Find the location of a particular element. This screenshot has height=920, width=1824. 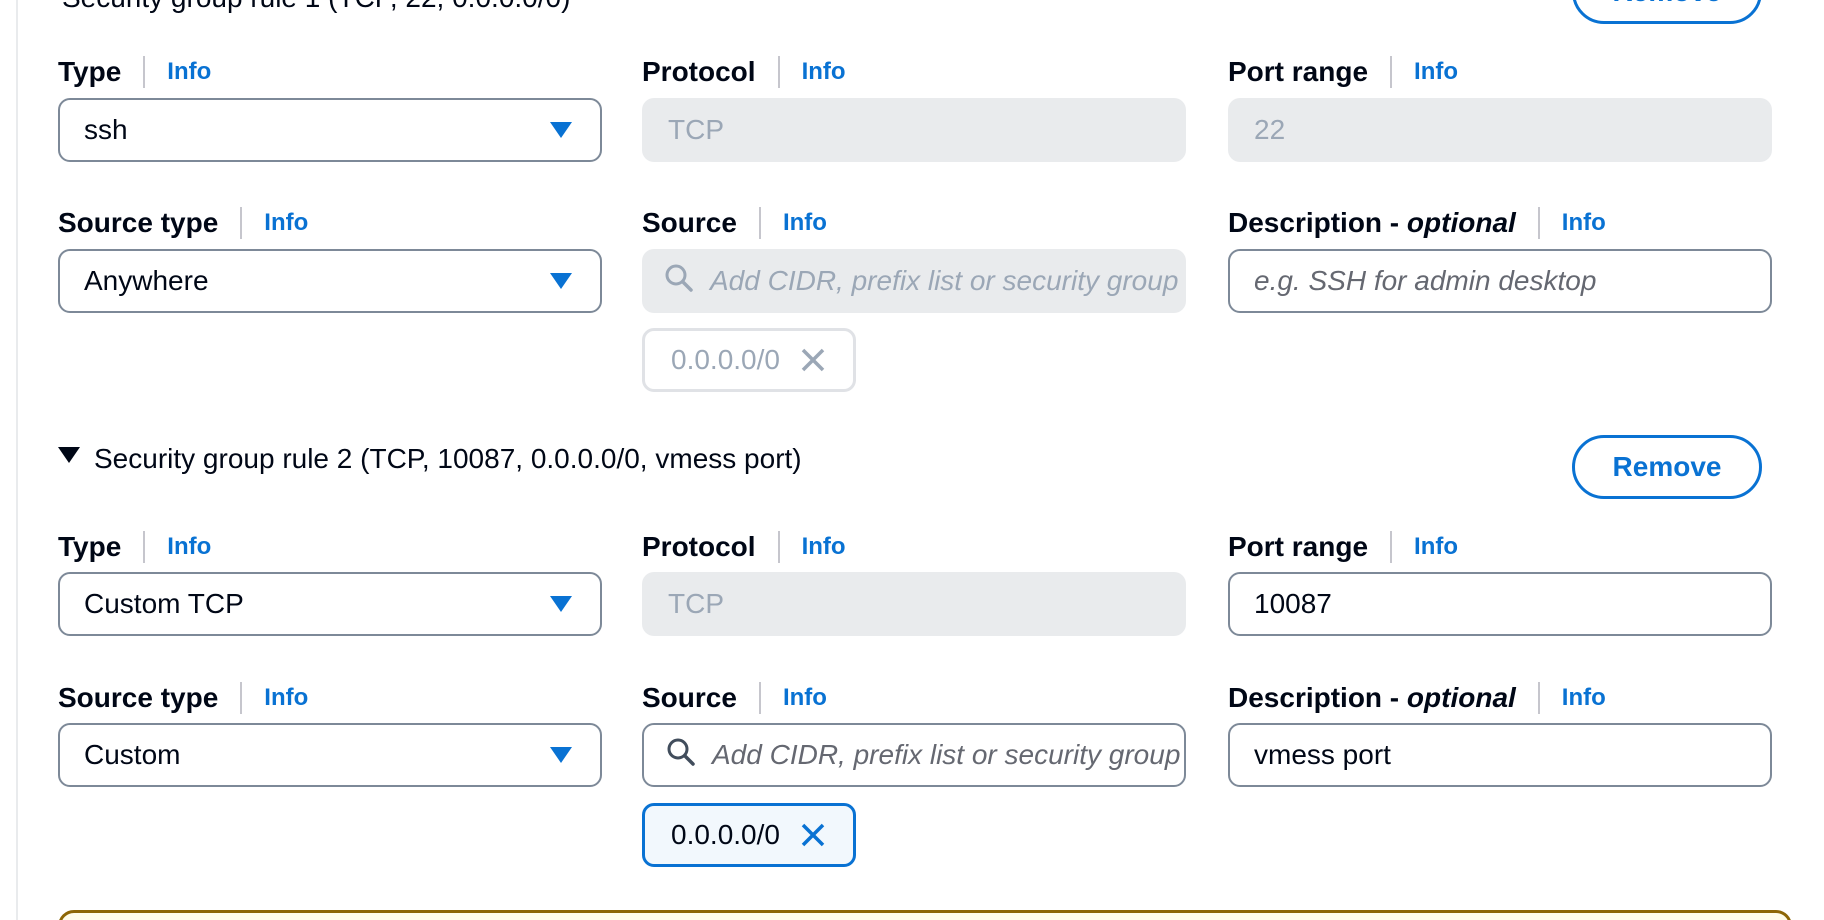

rule-1-protocol-value: TCP is located at coordinates (696, 129).